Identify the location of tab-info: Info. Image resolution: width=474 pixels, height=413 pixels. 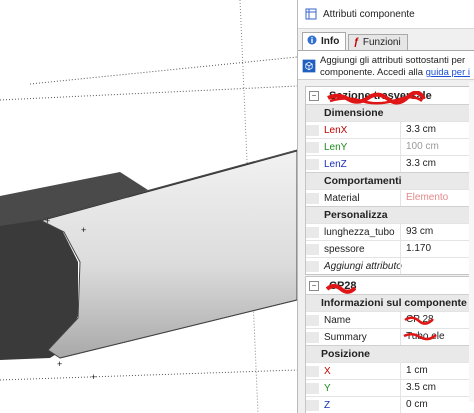
(324, 41).